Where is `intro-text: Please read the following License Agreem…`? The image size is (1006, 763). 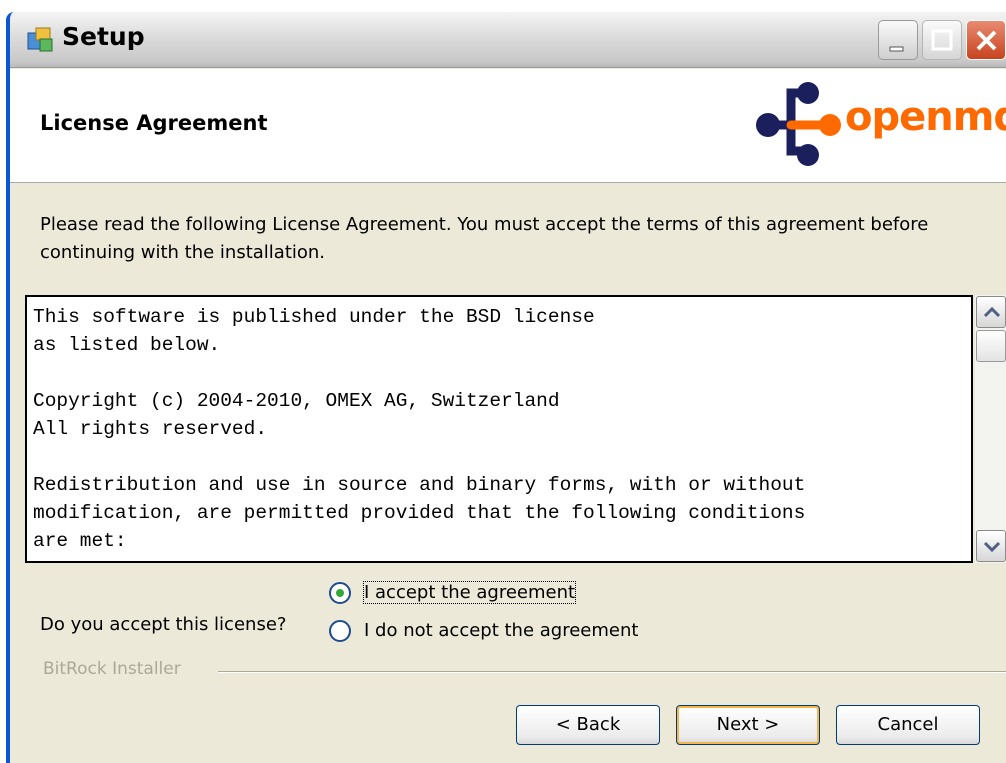 intro-text: Please read the following License Agreem… is located at coordinates (484, 238).